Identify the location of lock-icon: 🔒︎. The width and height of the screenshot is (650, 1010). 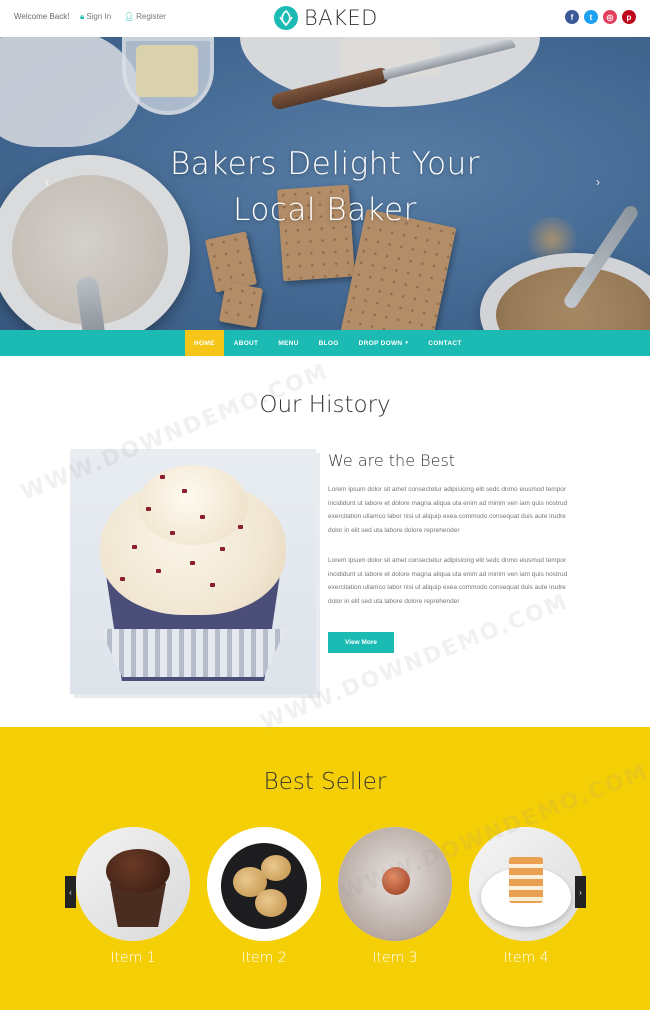
(82, 16).